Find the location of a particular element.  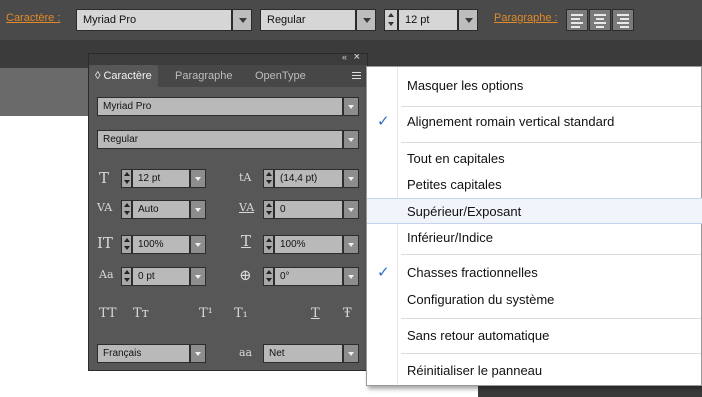

vertical-scale-field: 100% is located at coordinates (161, 244).